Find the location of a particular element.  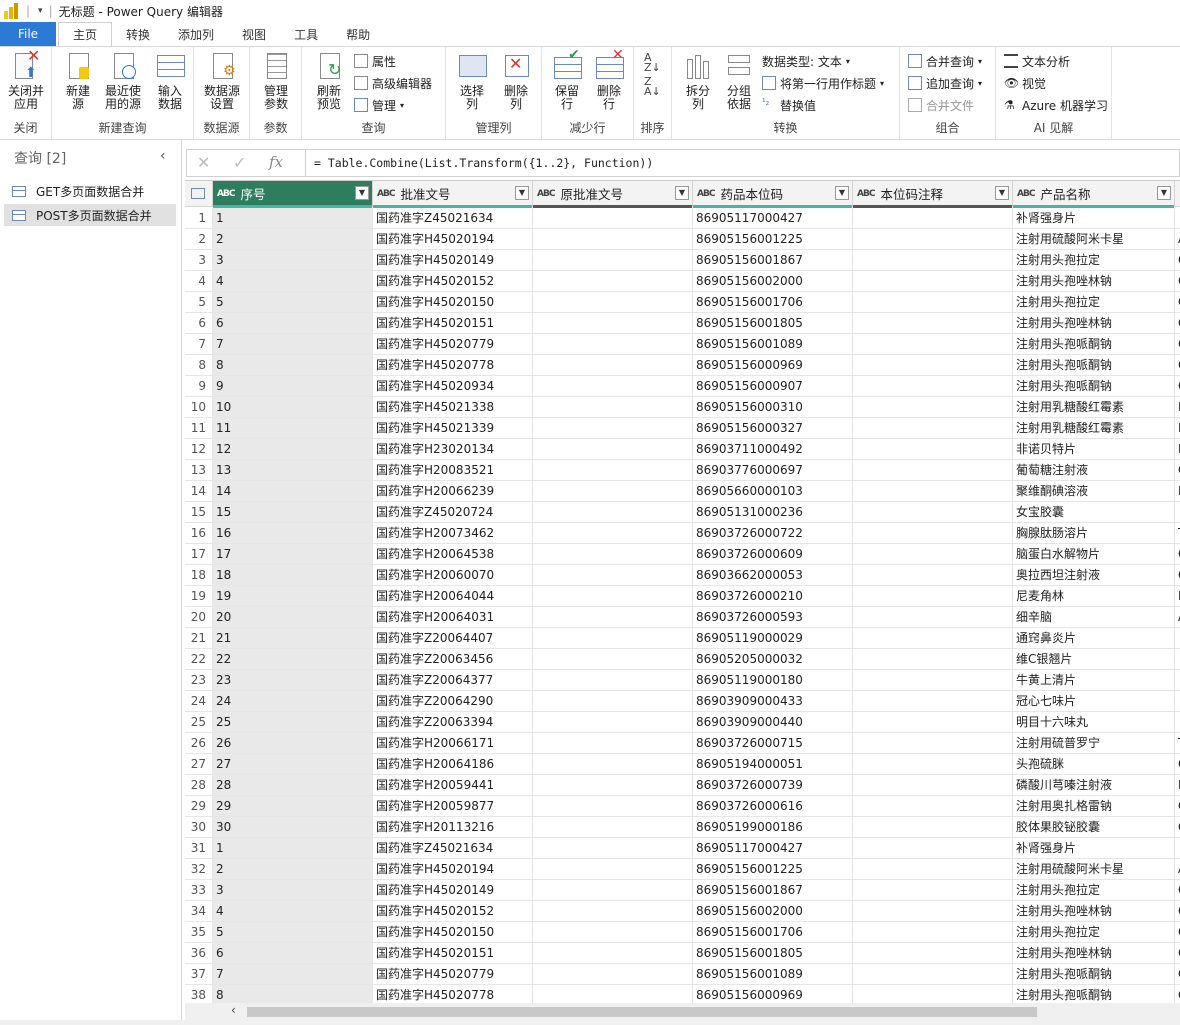

table-cell: 注射用乳糖酸红霉素 is located at coordinates (1094, 407).